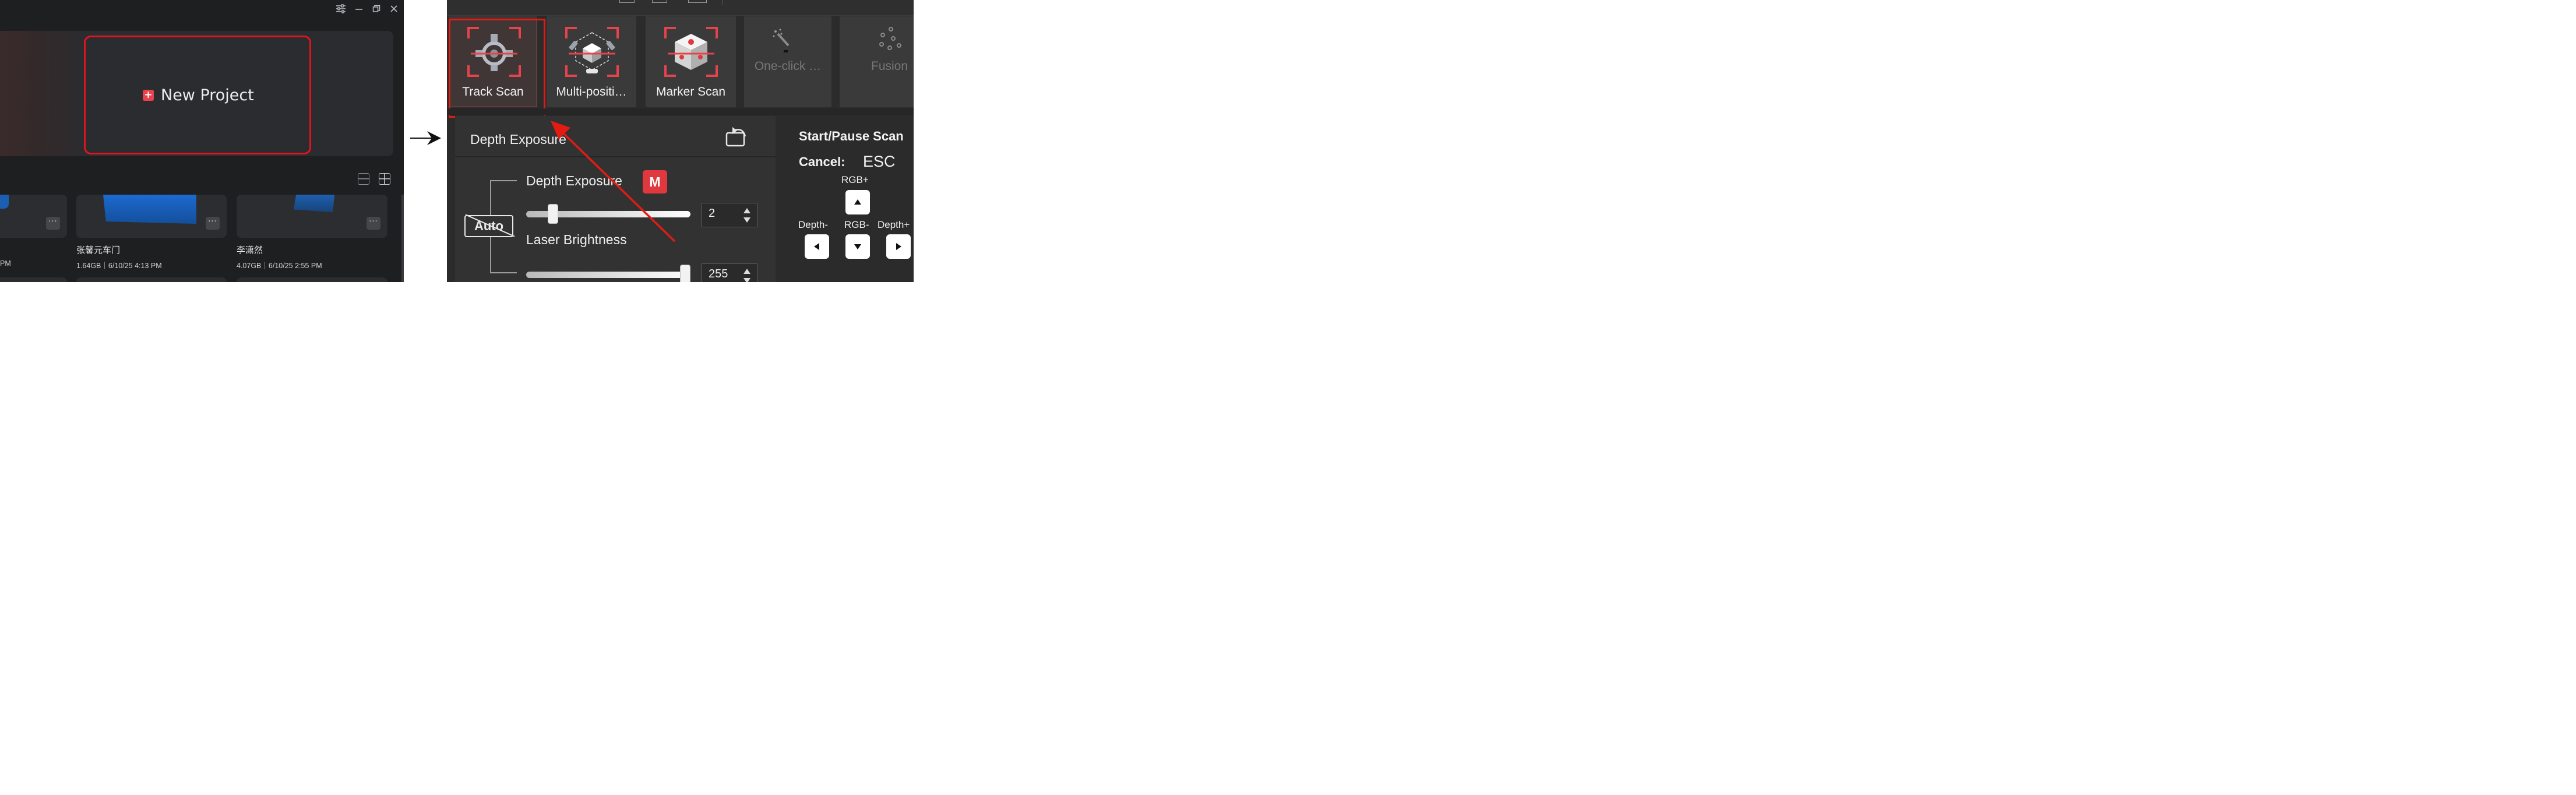 Image resolution: width=2576 pixels, height=795 pixels. I want to click on cancel-hotkey-label: Cancel:, so click(822, 162).